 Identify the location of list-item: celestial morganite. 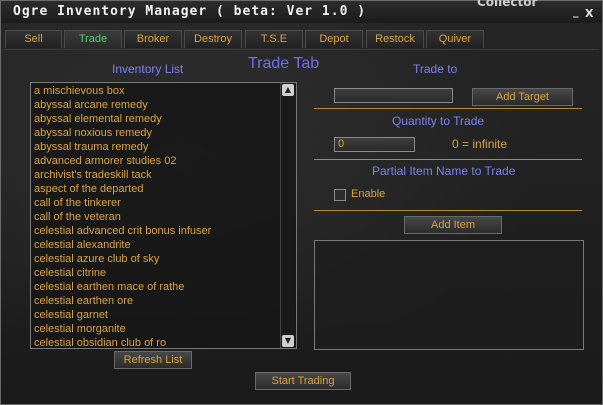
(156, 329).